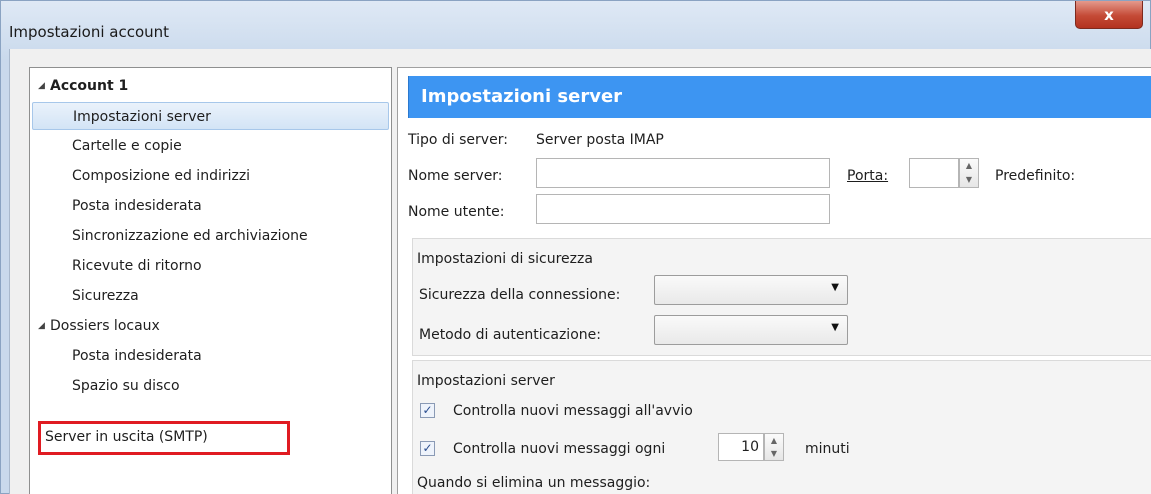  Describe the element at coordinates (1035, 176) in the screenshot. I see `default-label: Predefinito:` at that location.